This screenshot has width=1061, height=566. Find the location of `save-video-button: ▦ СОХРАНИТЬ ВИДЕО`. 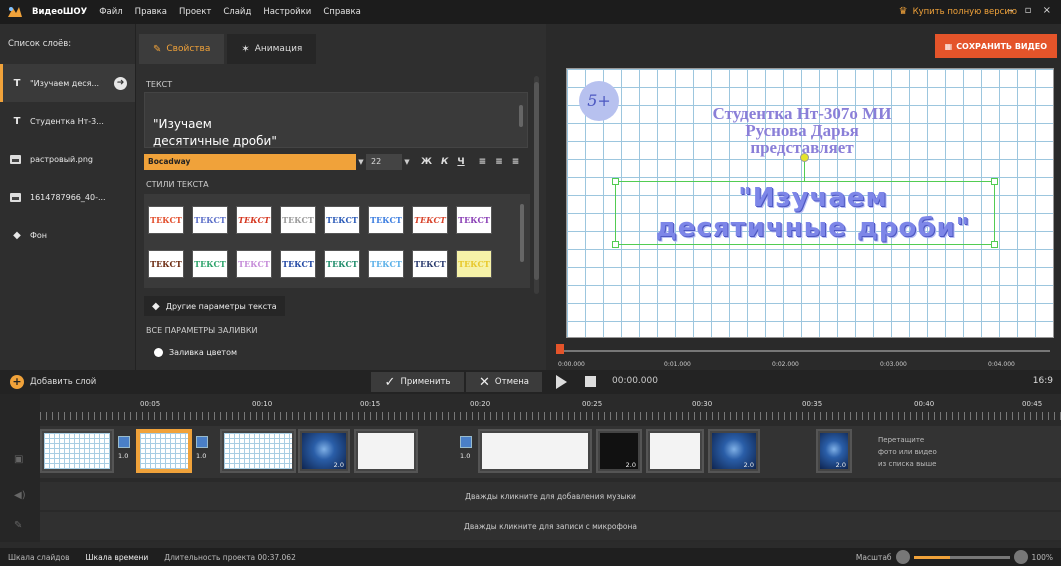

save-video-button: ▦ СОХРАНИТЬ ВИДЕО is located at coordinates (995, 46).